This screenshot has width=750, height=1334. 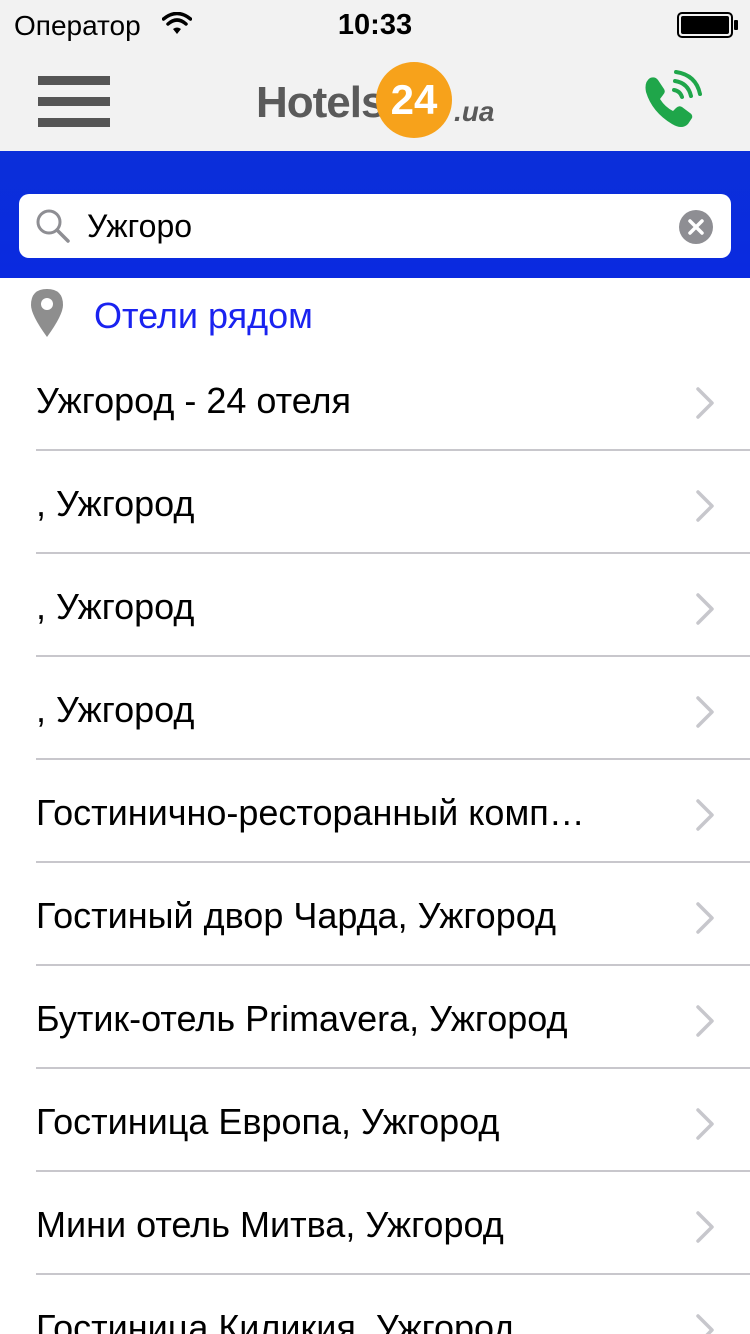 I want to click on result-label: Мини отель Митва, Ужгород, so click(x=270, y=1224).